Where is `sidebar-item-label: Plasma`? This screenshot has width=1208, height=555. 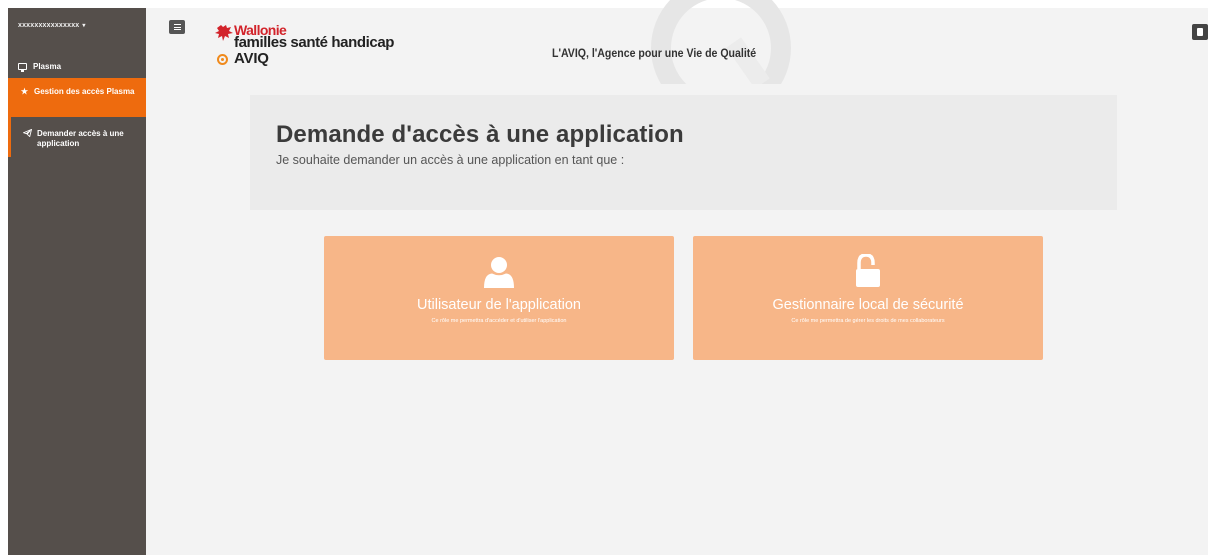 sidebar-item-label: Plasma is located at coordinates (47, 66).